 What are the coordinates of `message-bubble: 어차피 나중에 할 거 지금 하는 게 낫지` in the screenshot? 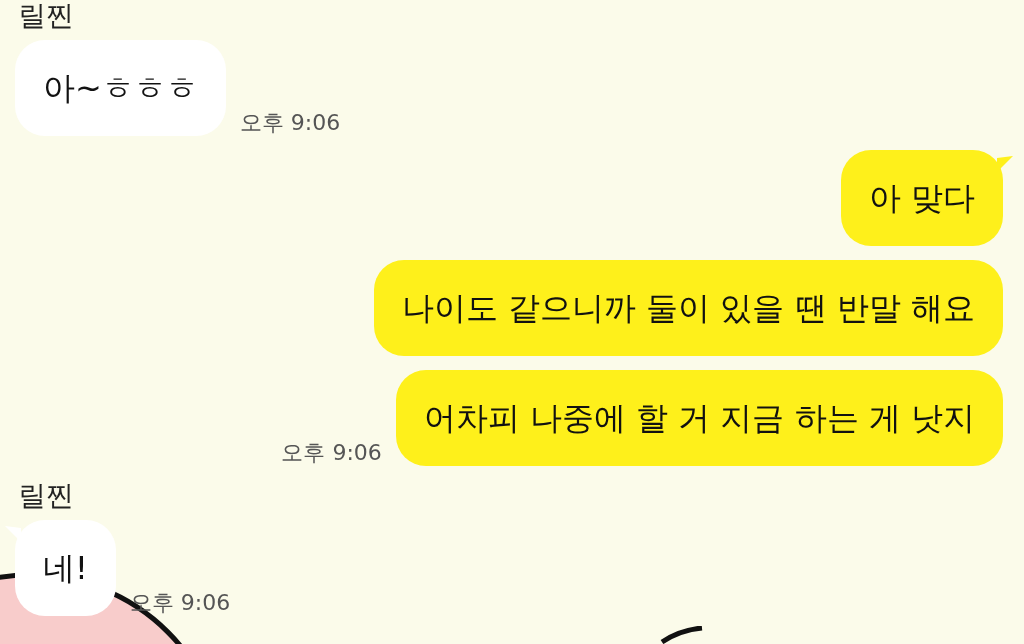 It's located at (699, 418).